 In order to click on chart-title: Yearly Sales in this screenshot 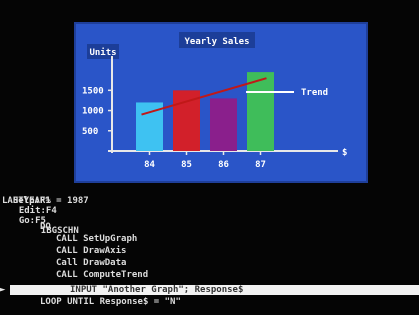, I will do `click(216, 42)`.